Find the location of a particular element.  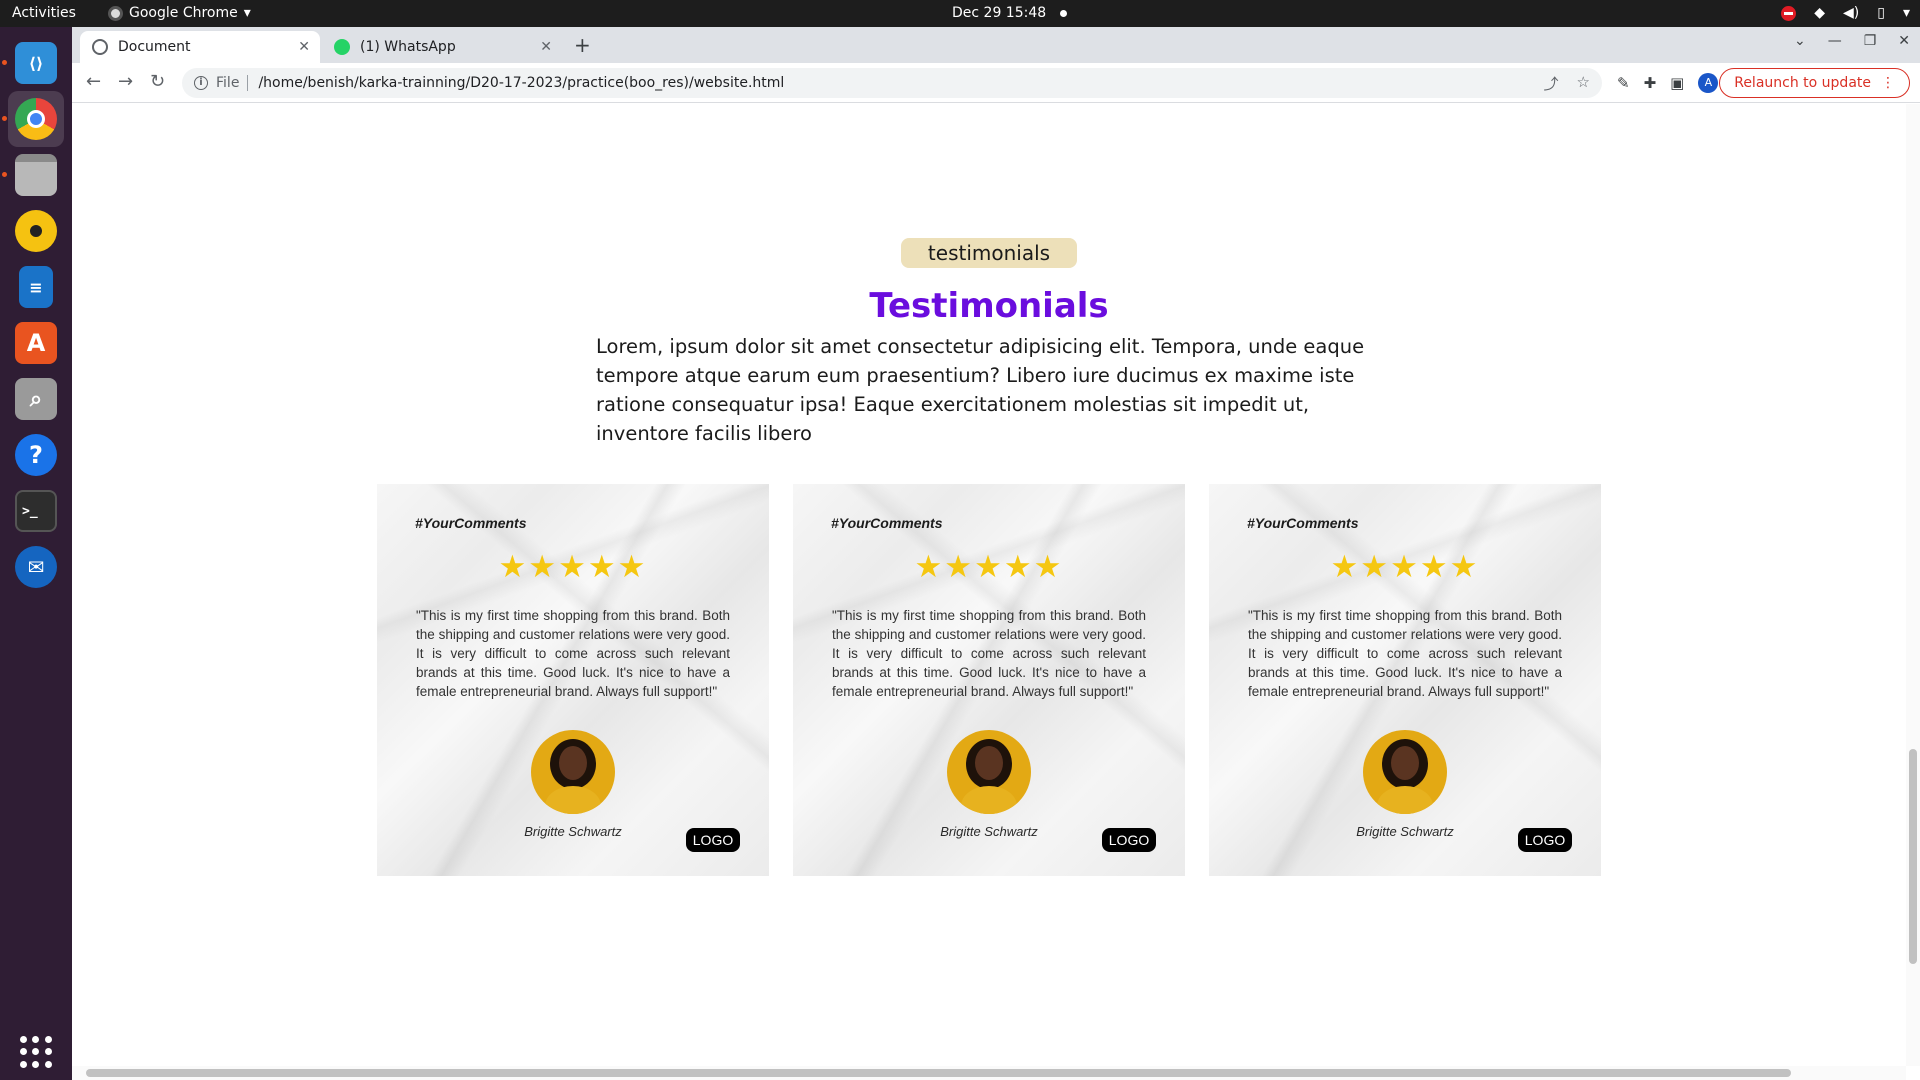

window-controls: ⌄ — ❐ ✕ is located at coordinates (1852, 41).